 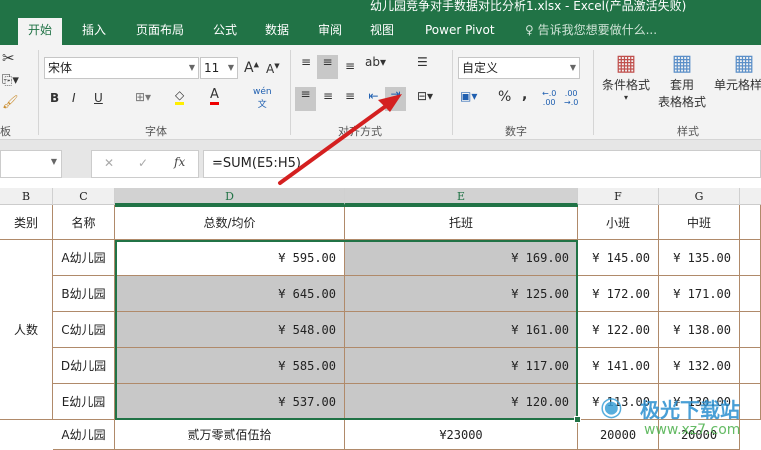 I want to click on arrow-shaft, so click(x=335, y=143).